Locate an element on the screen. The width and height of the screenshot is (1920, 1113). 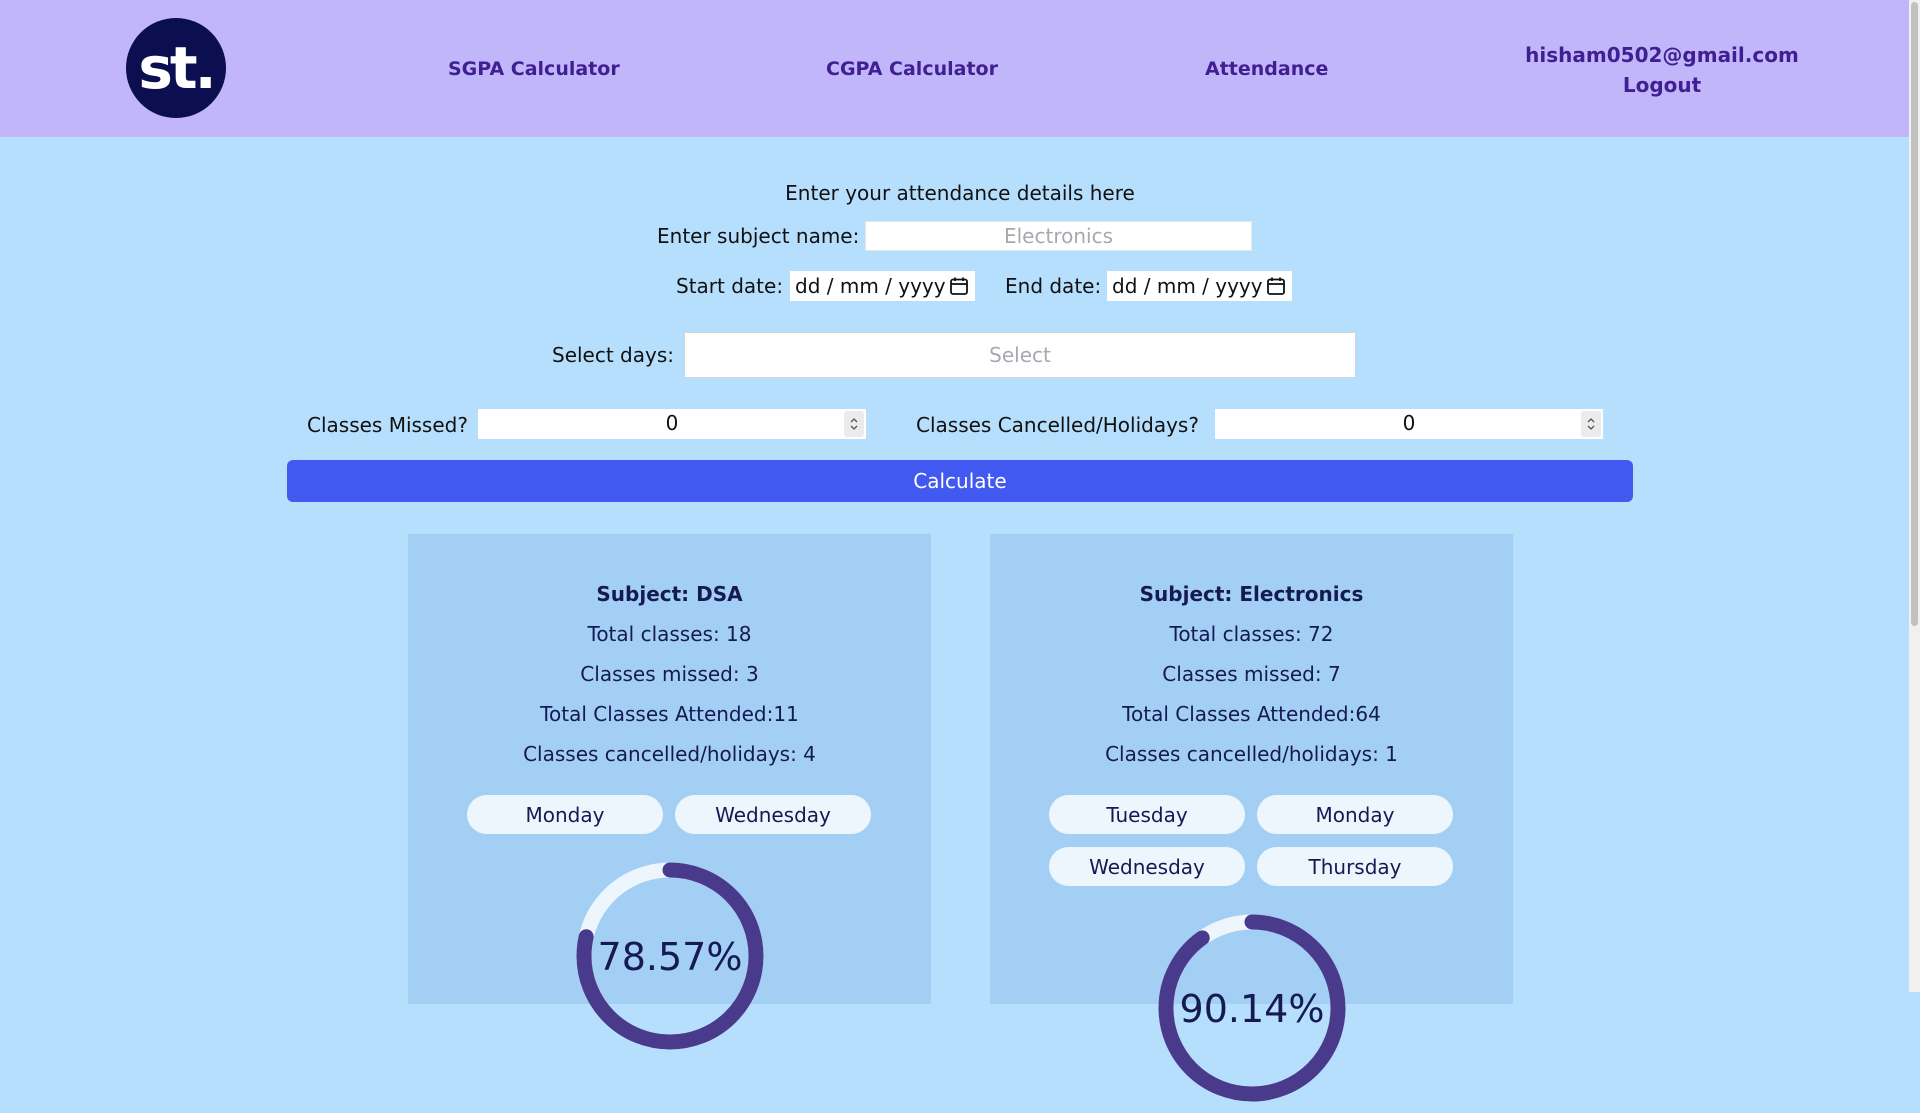
nav-cgpa-calculator: CGPA Calculator is located at coordinates (912, 69).